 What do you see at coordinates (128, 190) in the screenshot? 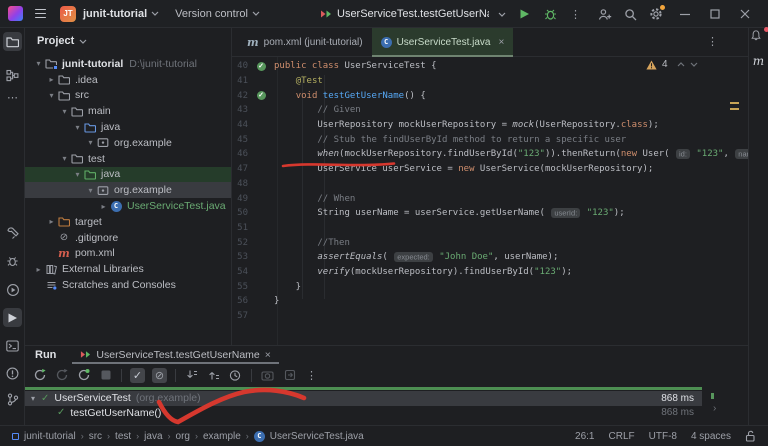
I see `tree-item-org-example: ▾ org.example` at bounding box center [128, 190].